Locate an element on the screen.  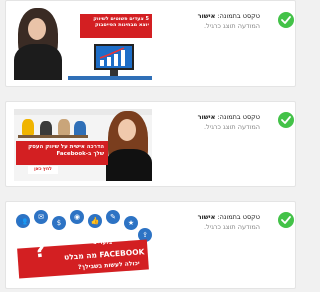
question-mark-graphic: ? is located at coordinates (40, 250).